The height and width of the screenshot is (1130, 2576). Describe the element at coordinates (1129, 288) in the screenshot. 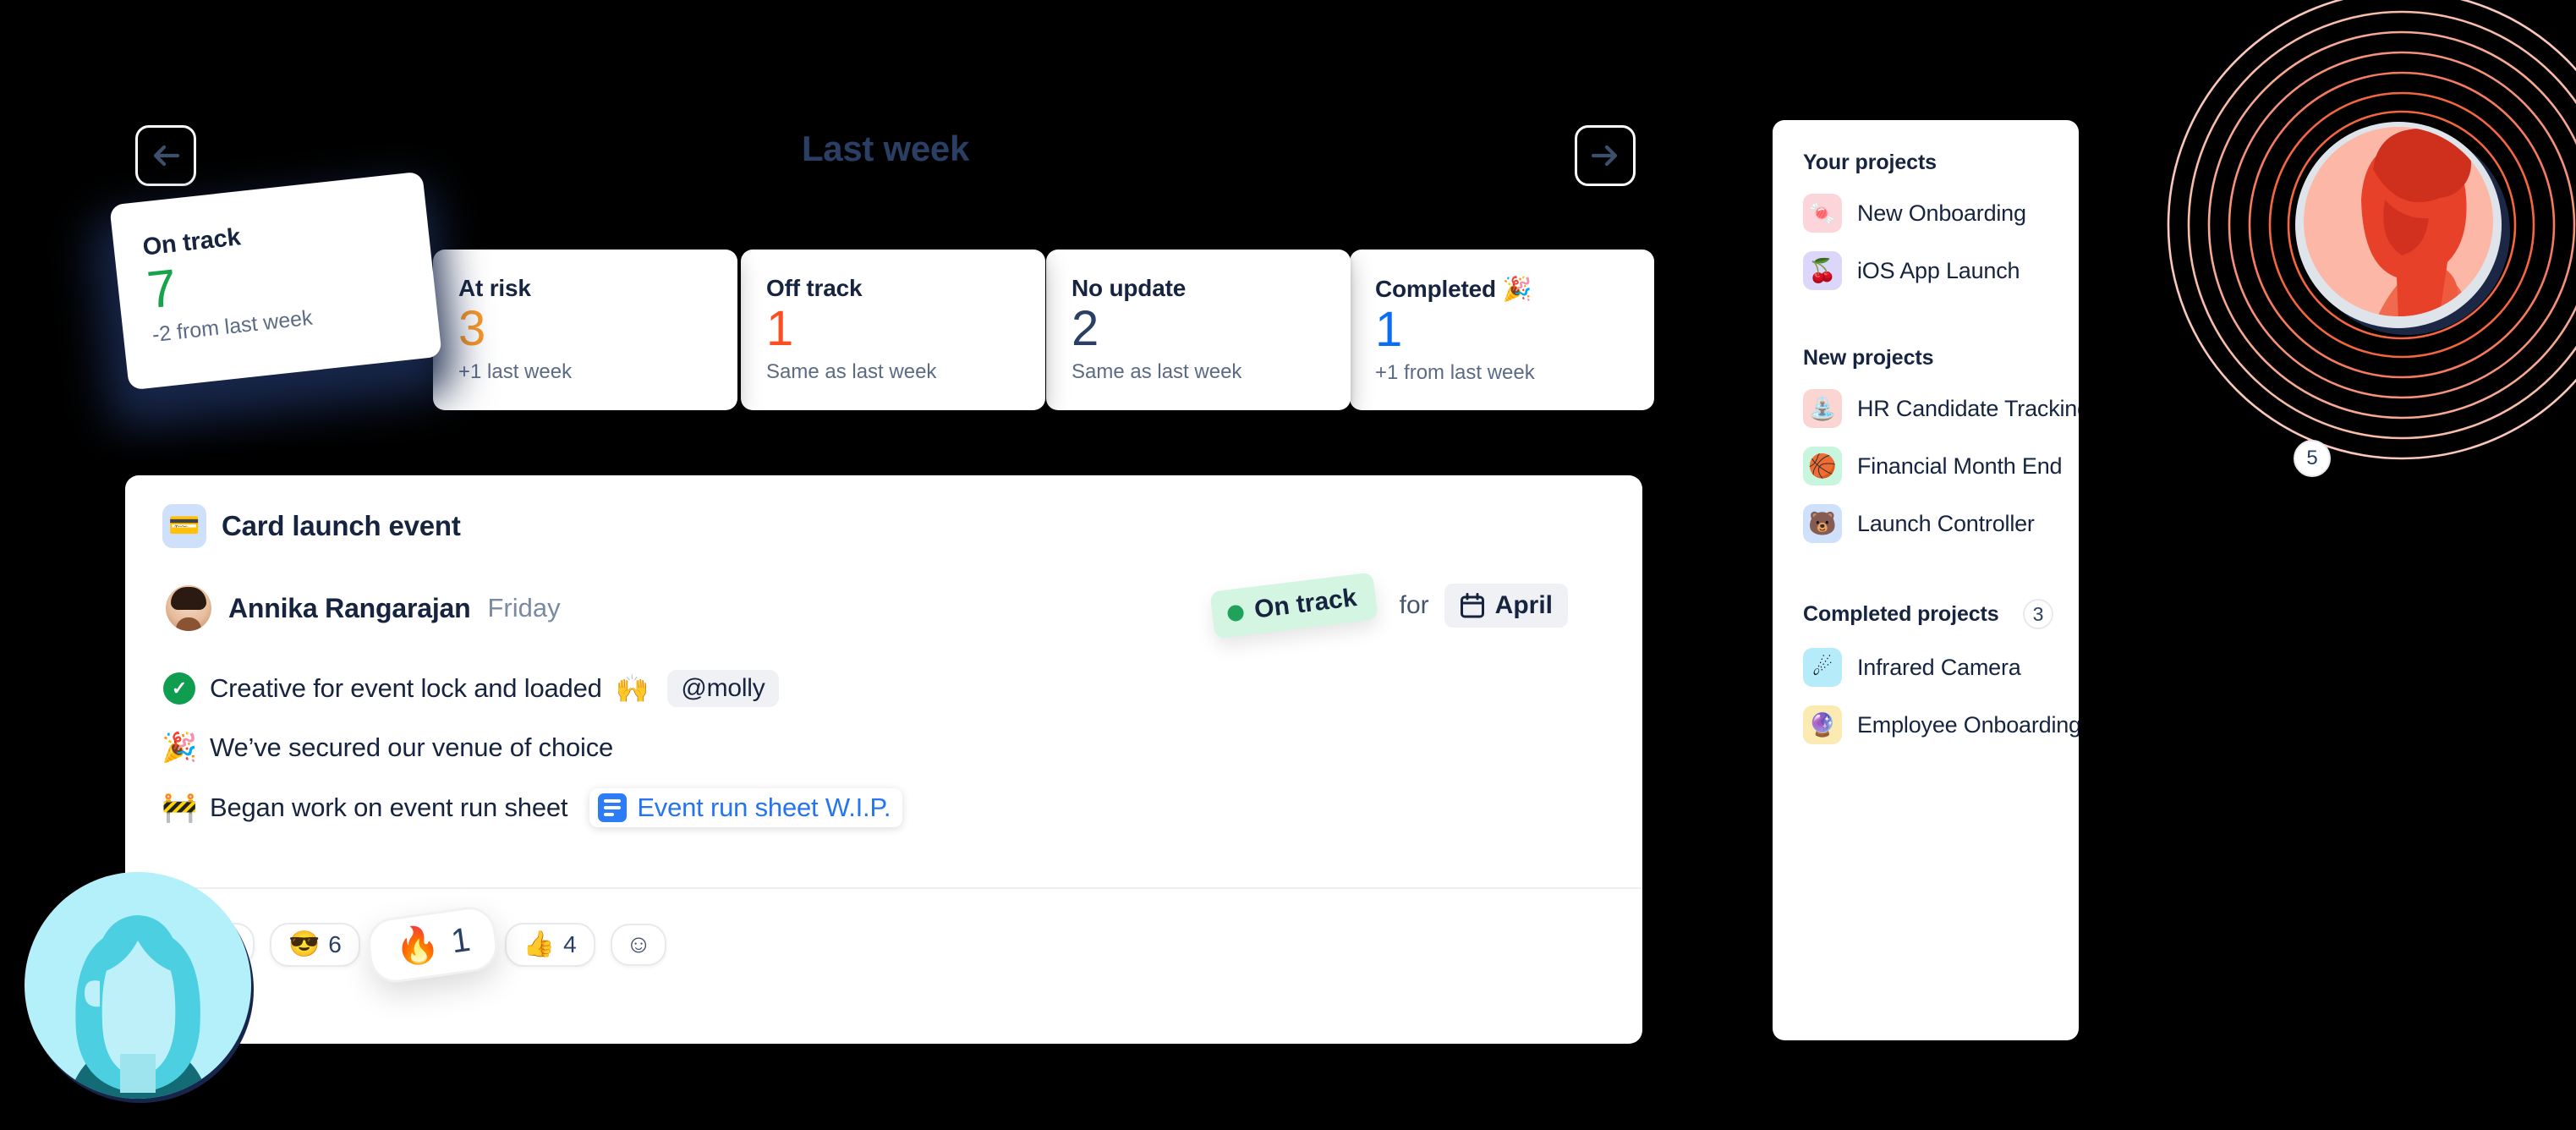

I see `status-card-label: No update` at that location.